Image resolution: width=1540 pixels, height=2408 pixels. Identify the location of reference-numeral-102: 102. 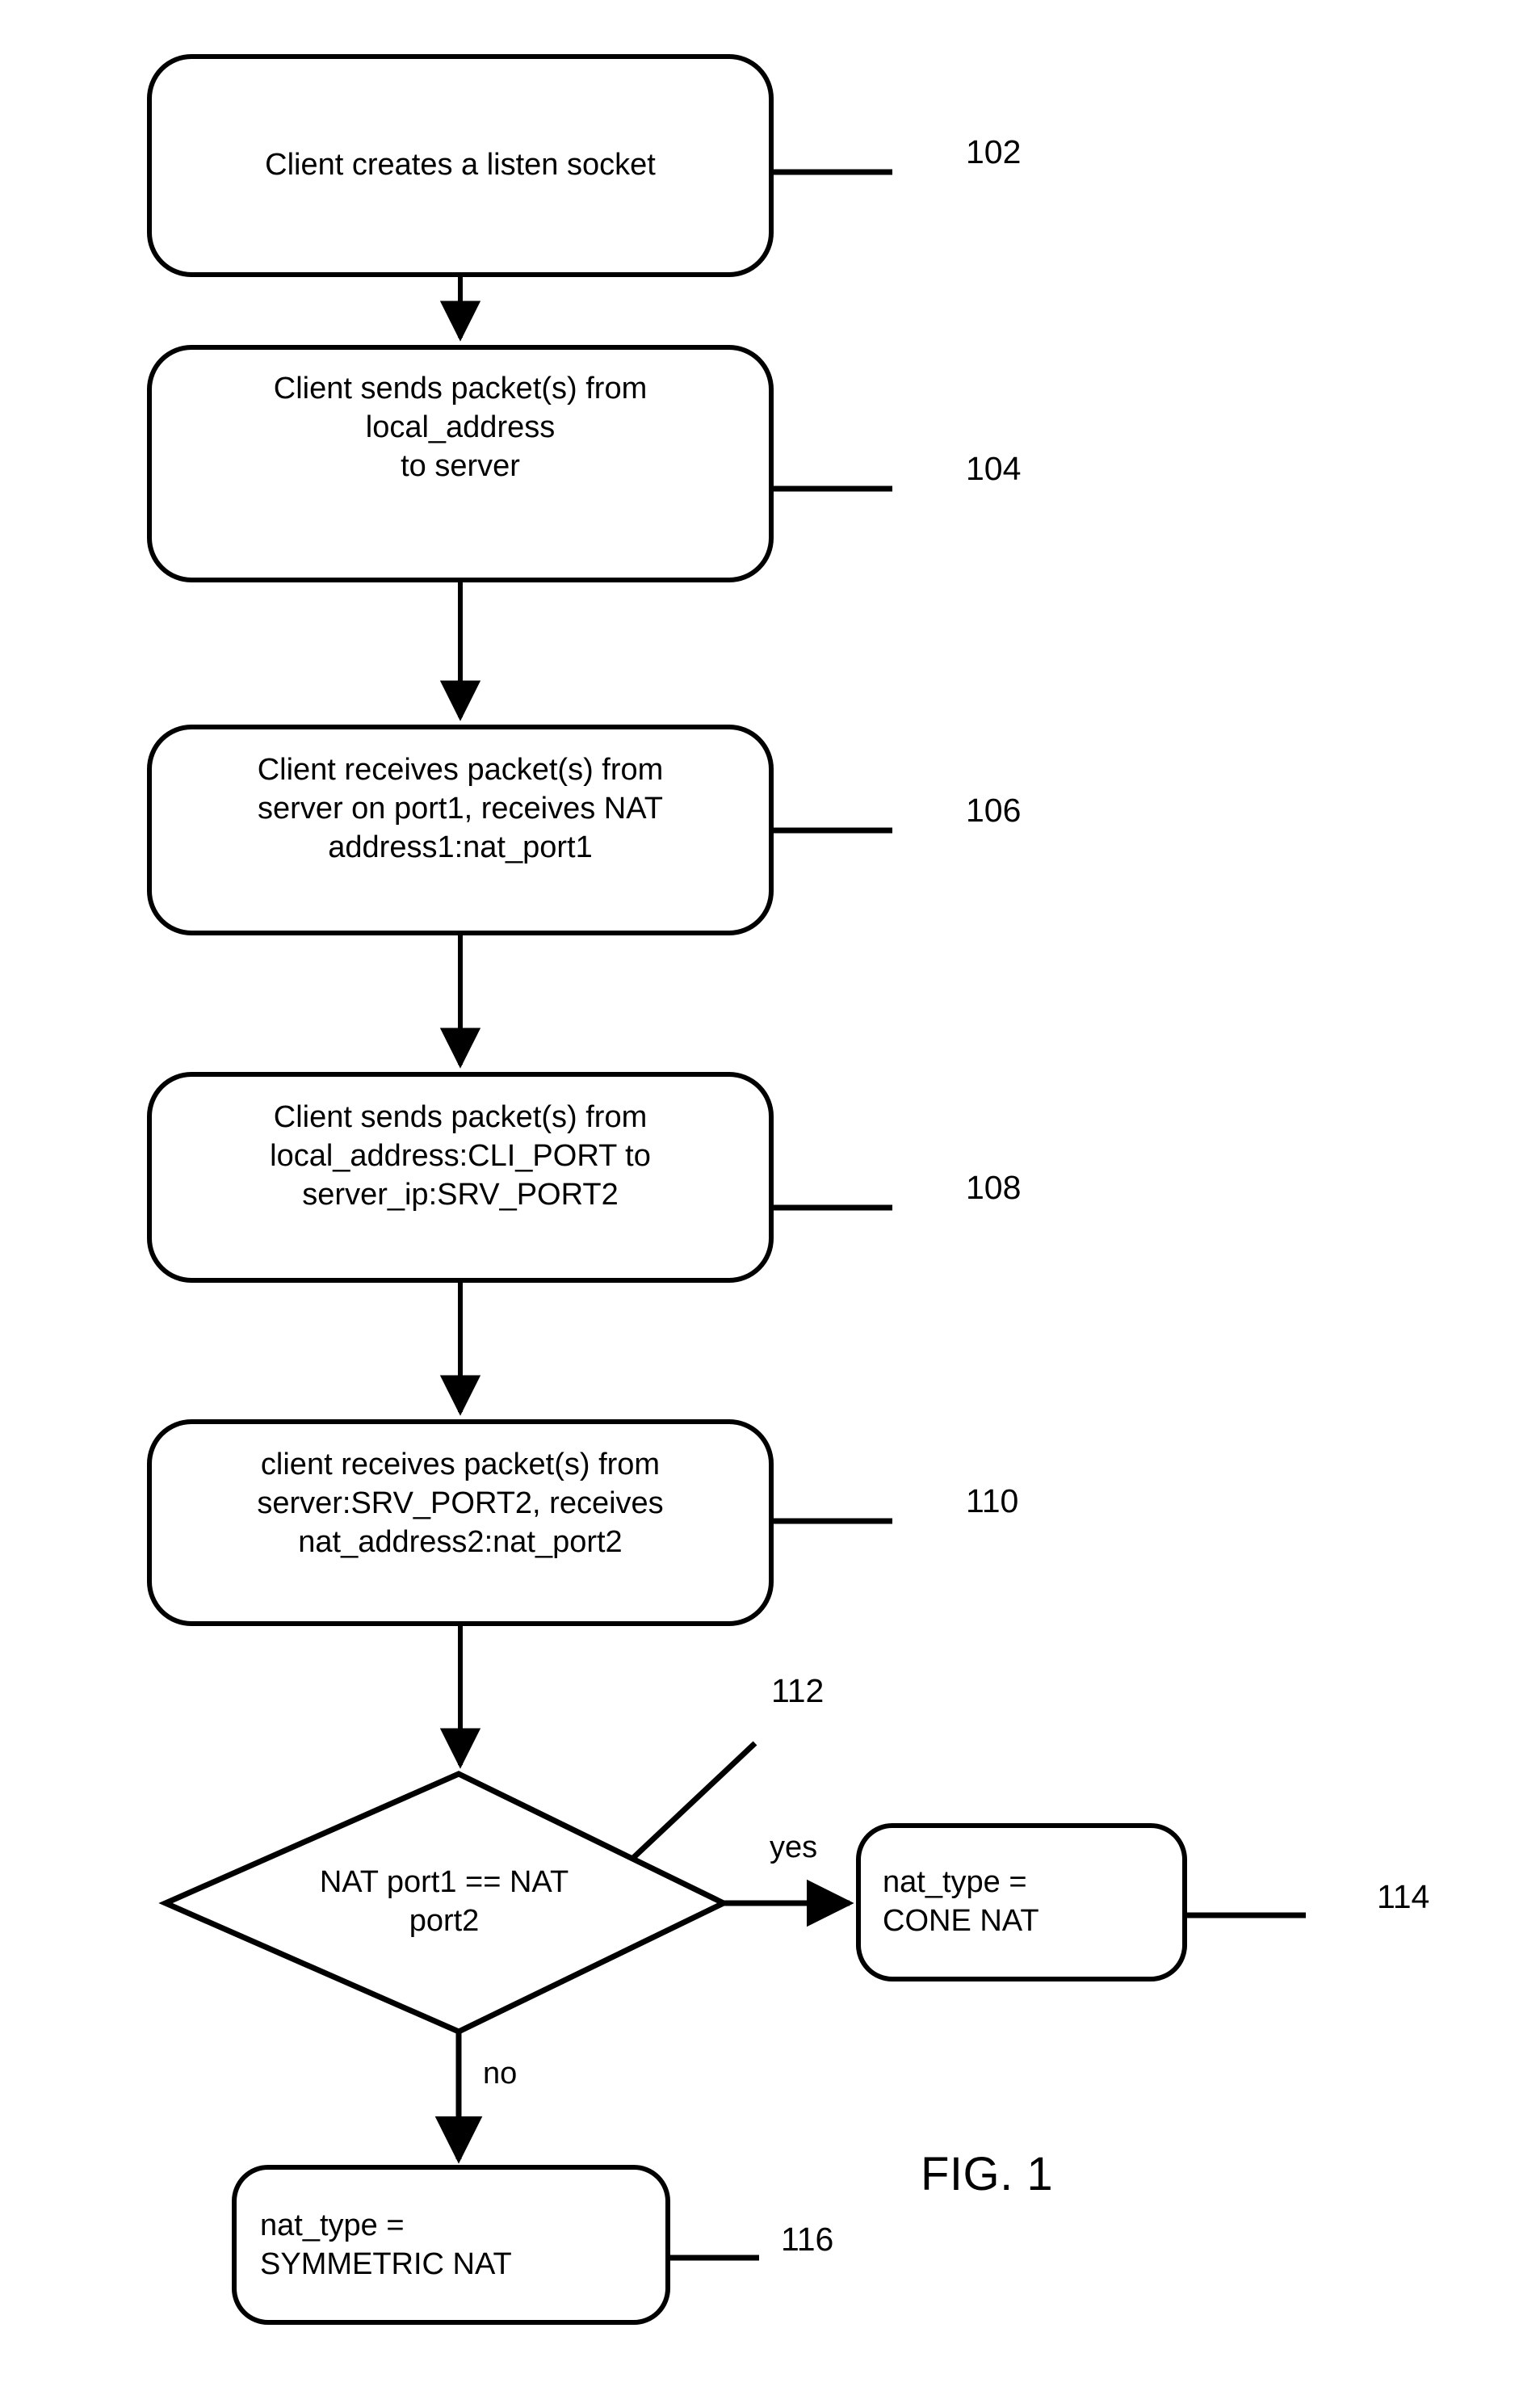
(994, 151).